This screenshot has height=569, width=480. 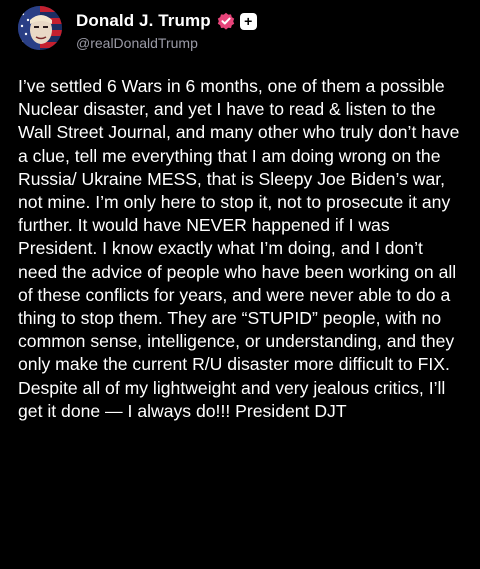 What do you see at coordinates (143, 21) in the screenshot?
I see `display-name: Donald J. Trump` at bounding box center [143, 21].